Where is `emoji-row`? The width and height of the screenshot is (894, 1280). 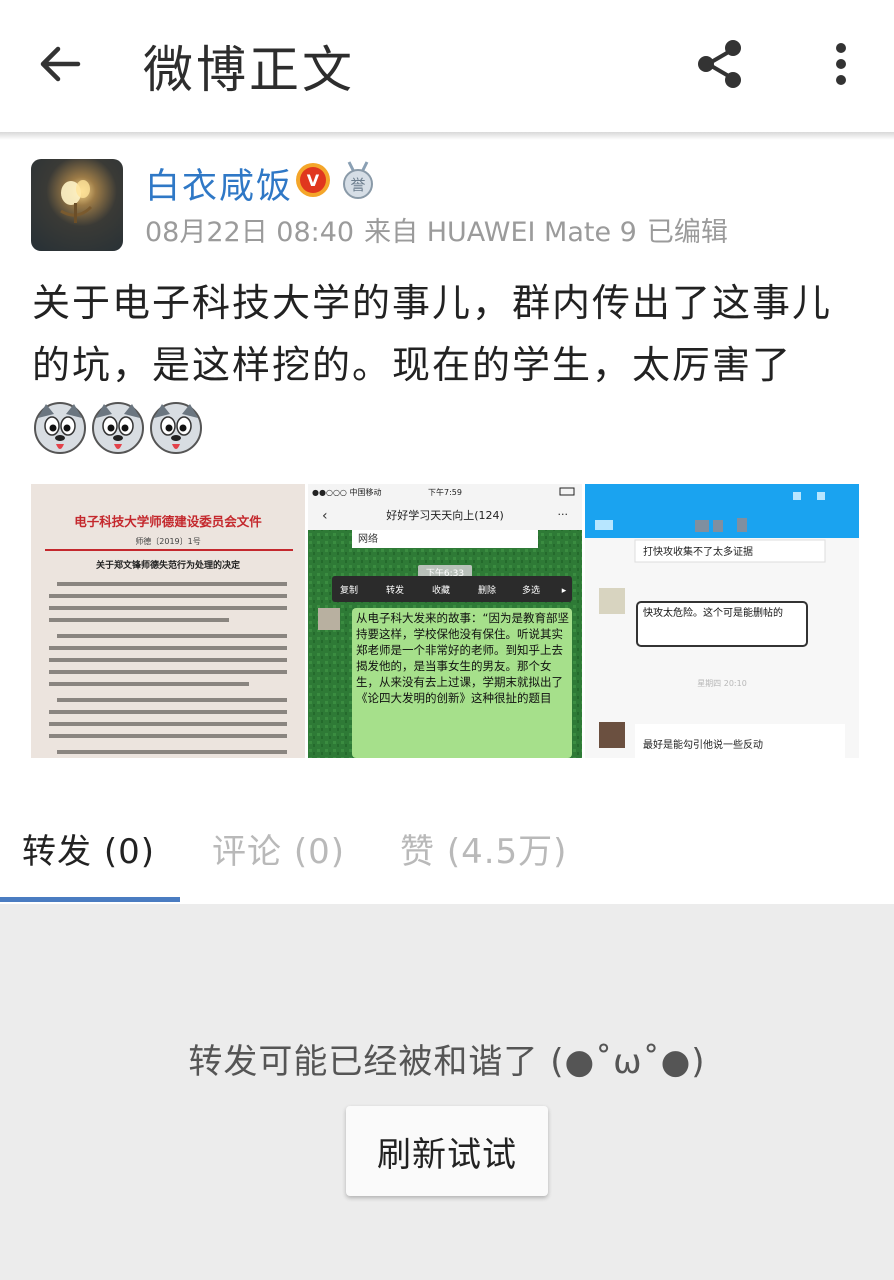
emoji-row is located at coordinates (118, 428).